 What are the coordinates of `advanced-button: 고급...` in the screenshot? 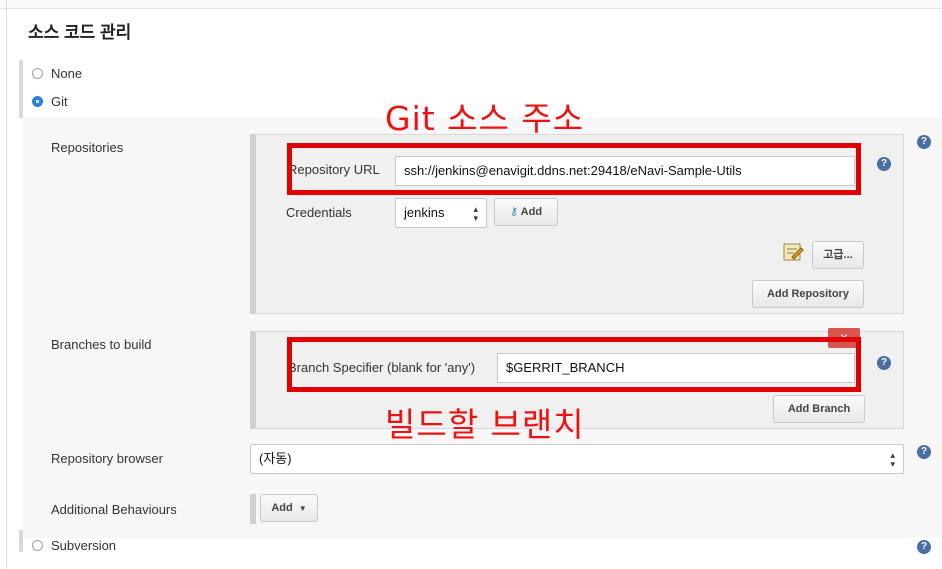 It's located at (838, 255).